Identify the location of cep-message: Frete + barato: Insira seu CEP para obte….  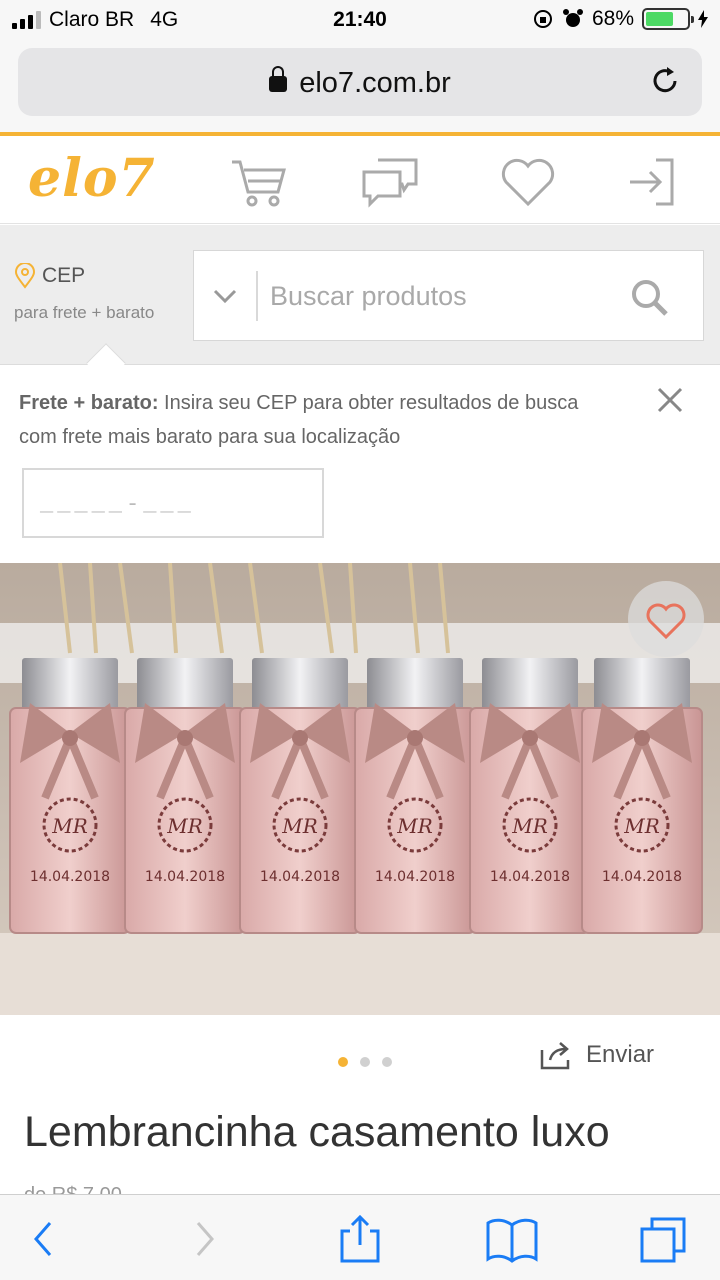
(319, 420).